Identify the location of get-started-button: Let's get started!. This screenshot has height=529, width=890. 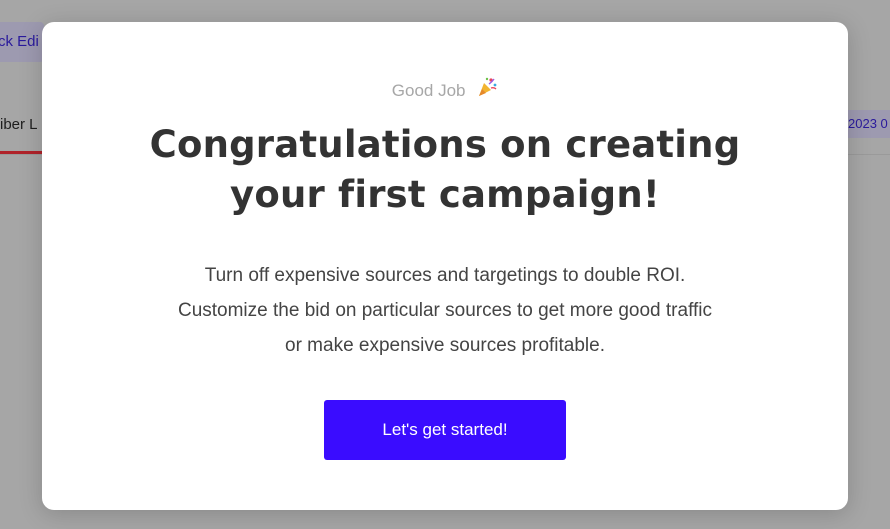
(445, 430).